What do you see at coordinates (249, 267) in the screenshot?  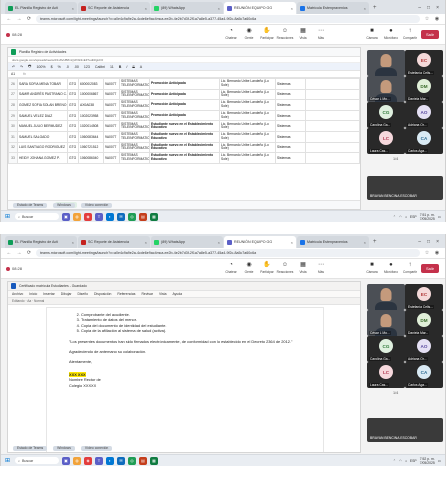 I see `people-button: ◉ Gente` at bounding box center [249, 267].